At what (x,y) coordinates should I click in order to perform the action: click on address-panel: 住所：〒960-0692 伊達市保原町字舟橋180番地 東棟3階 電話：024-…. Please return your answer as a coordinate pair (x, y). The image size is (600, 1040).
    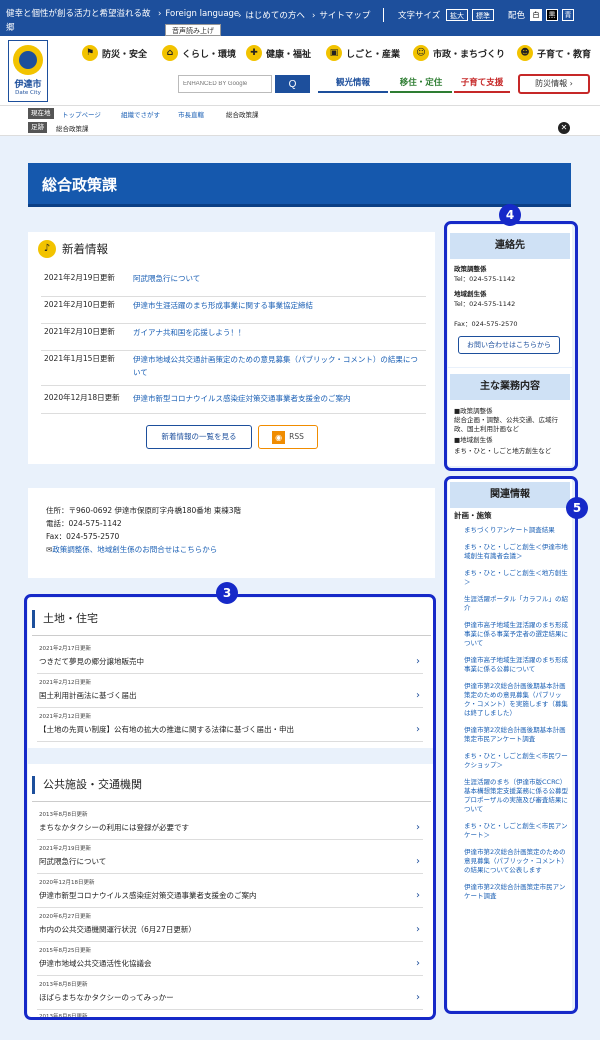
    Looking at the image, I should click on (231, 533).